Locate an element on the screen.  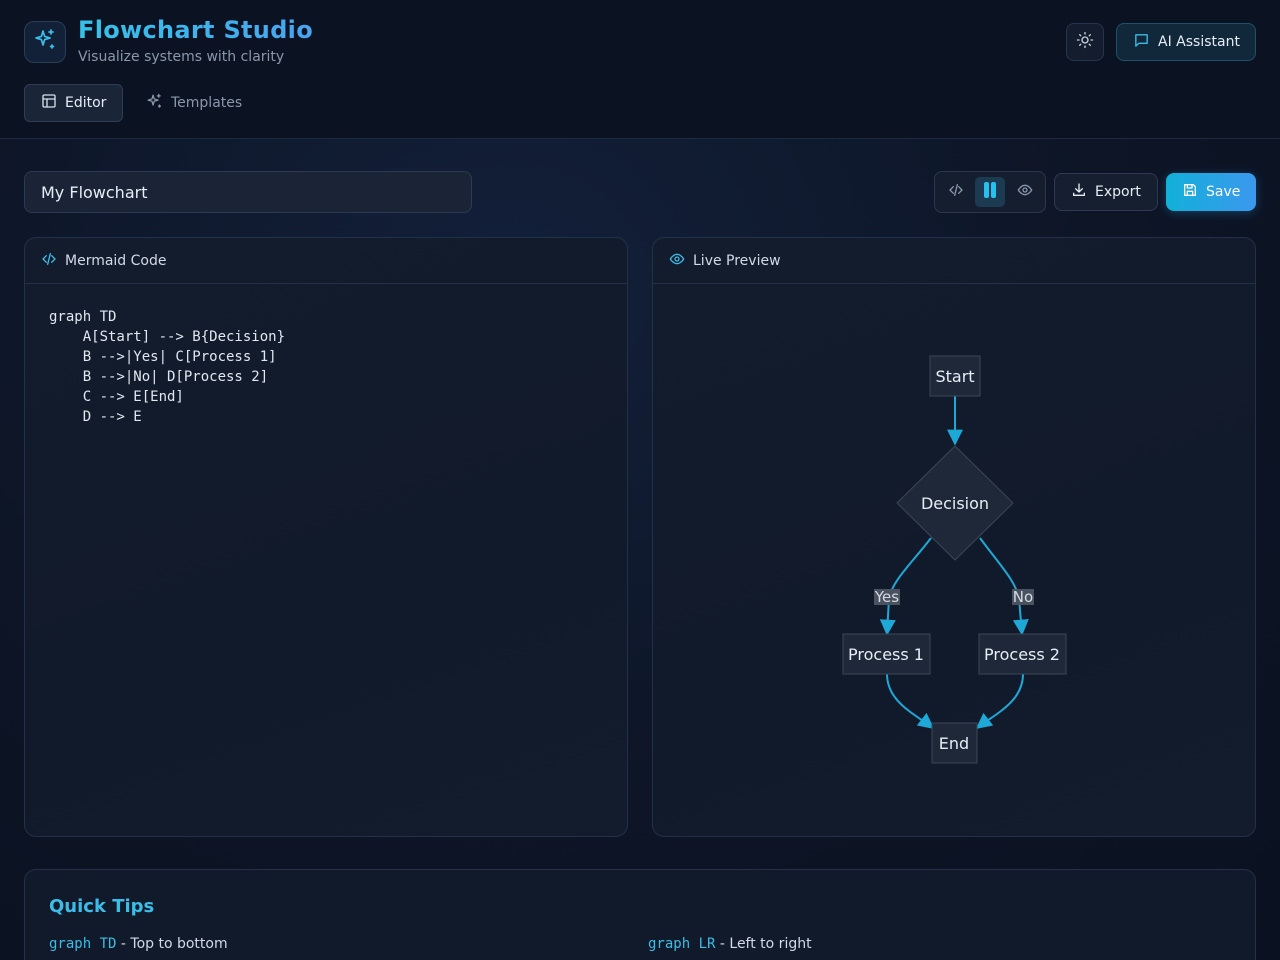
edge-process2-end is located at coordinates (999, 701).